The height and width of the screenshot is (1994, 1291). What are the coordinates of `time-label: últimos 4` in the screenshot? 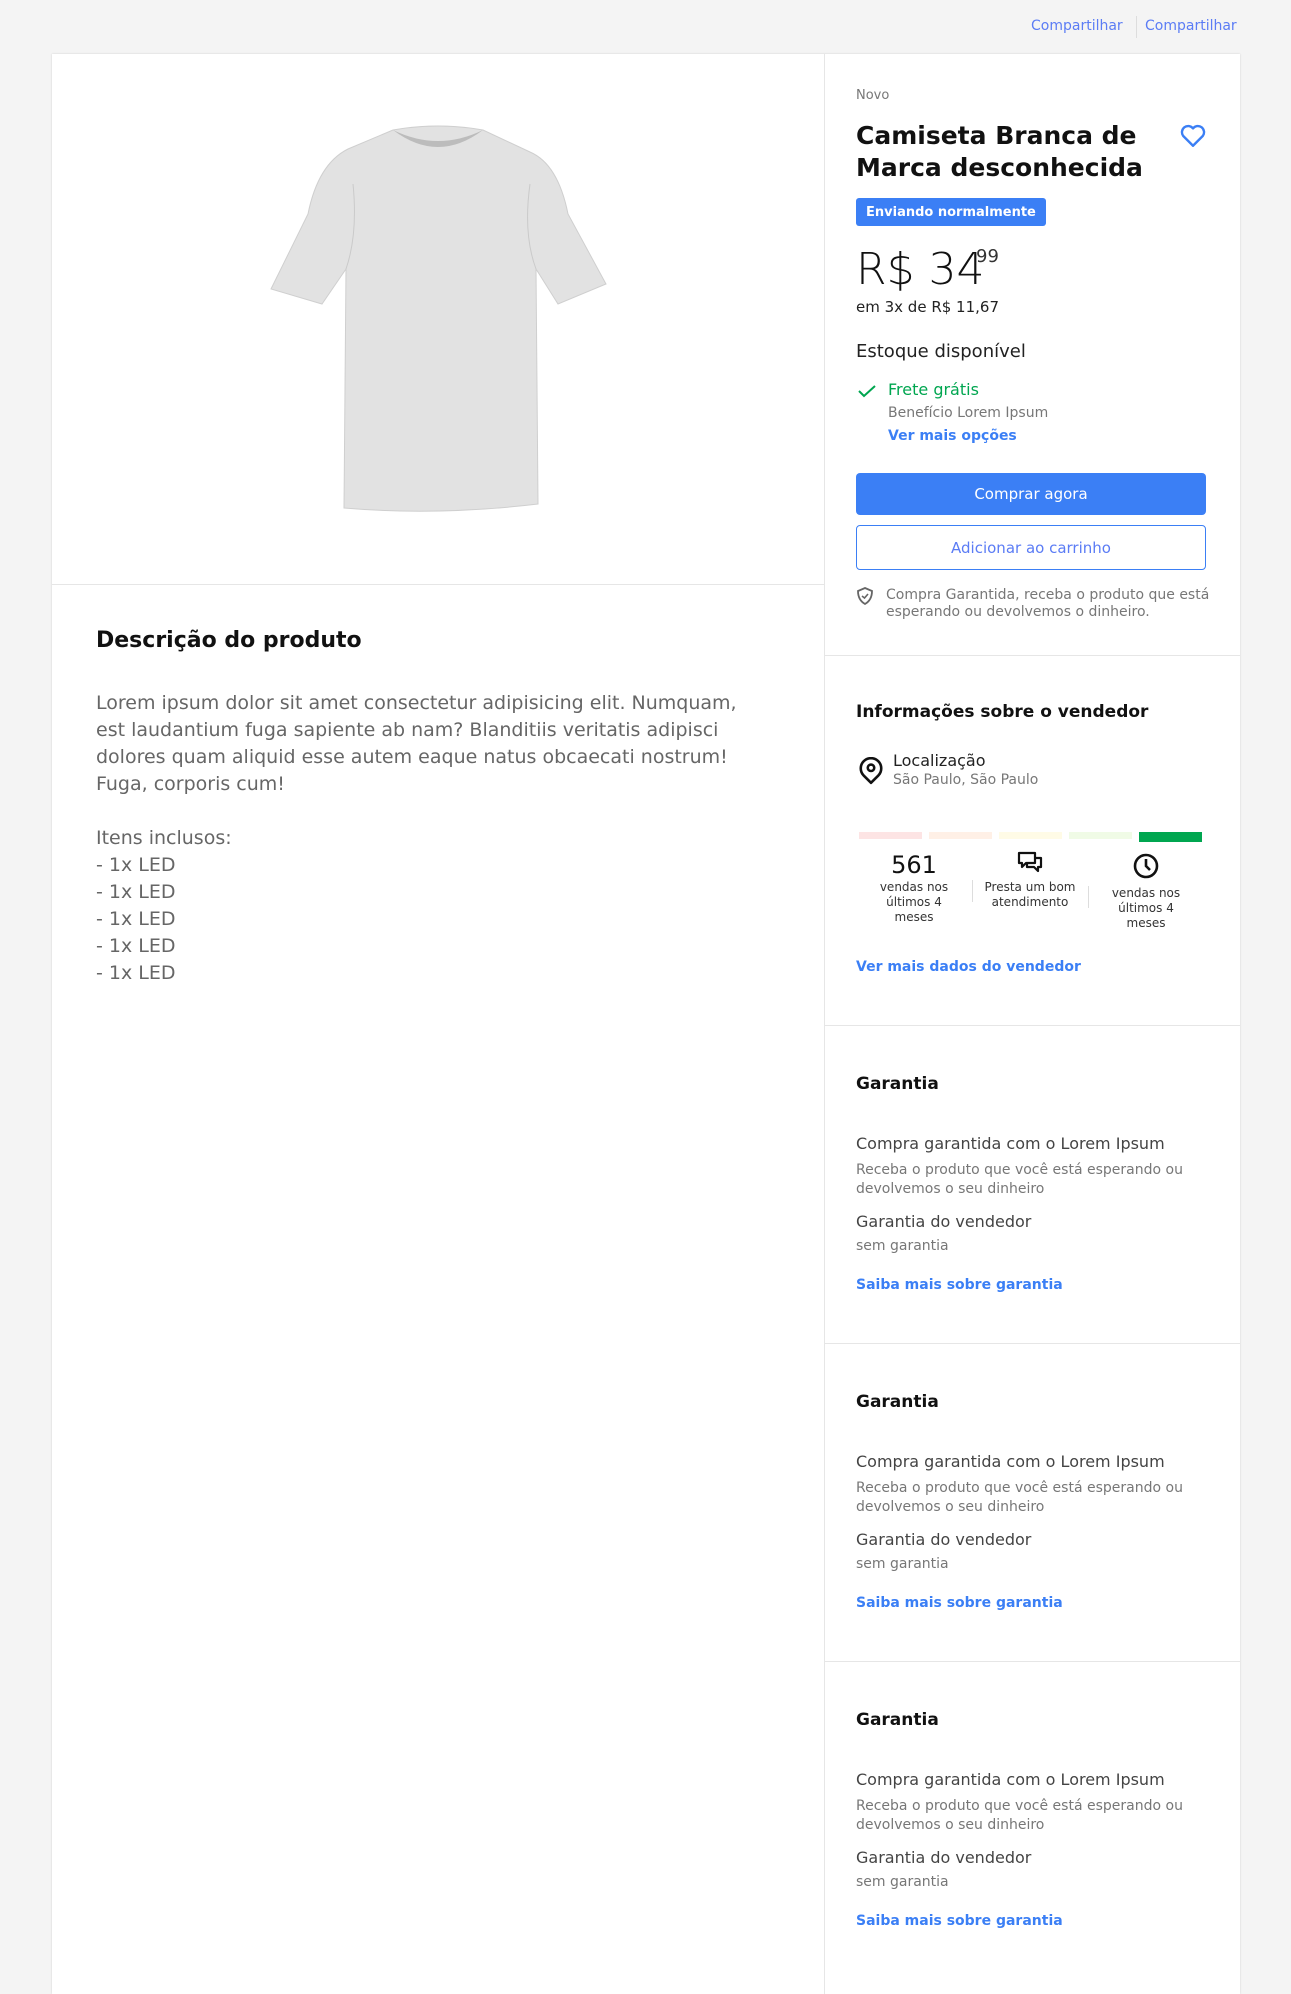 It's located at (1146, 908).